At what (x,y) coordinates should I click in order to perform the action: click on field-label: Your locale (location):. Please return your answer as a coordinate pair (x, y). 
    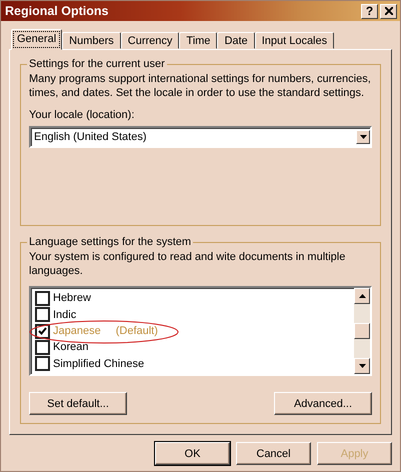
    Looking at the image, I should click on (82, 115).